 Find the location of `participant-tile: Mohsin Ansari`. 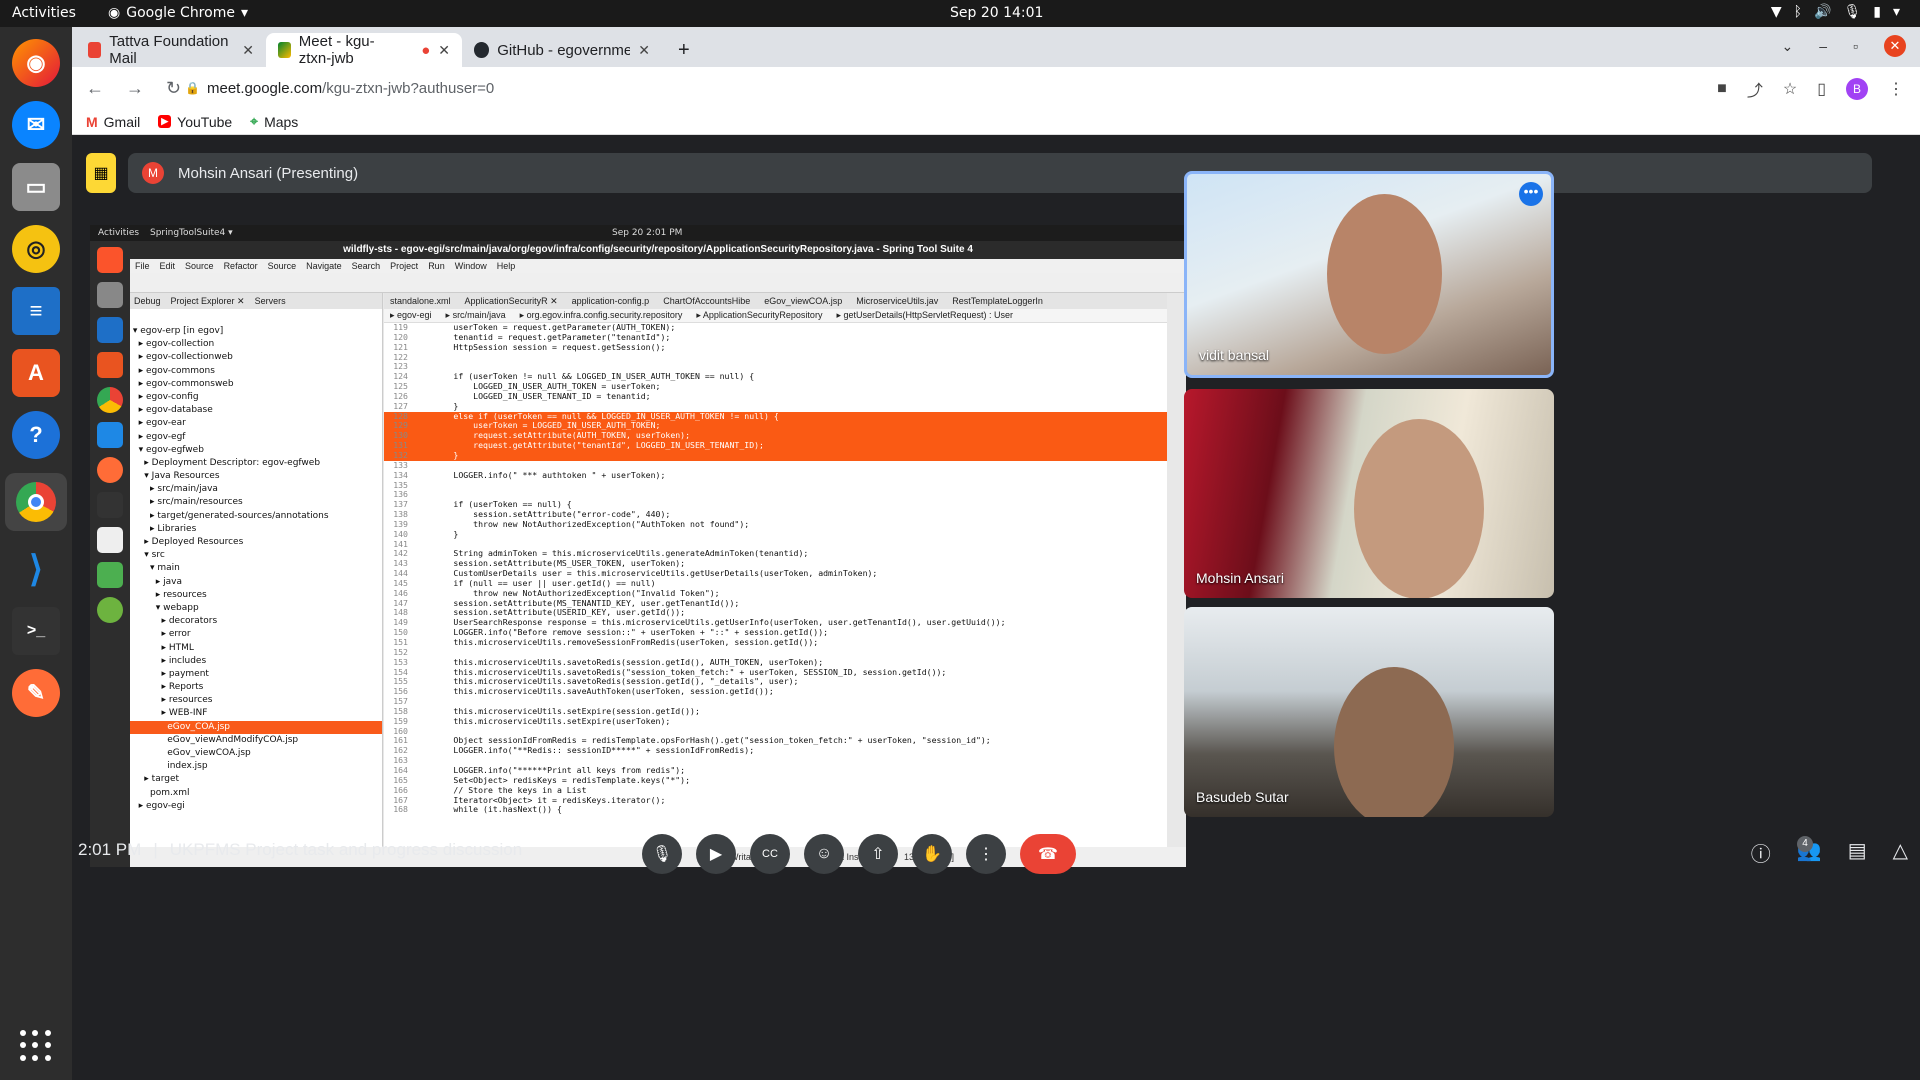

participant-tile: Mohsin Ansari is located at coordinates (1369, 493).